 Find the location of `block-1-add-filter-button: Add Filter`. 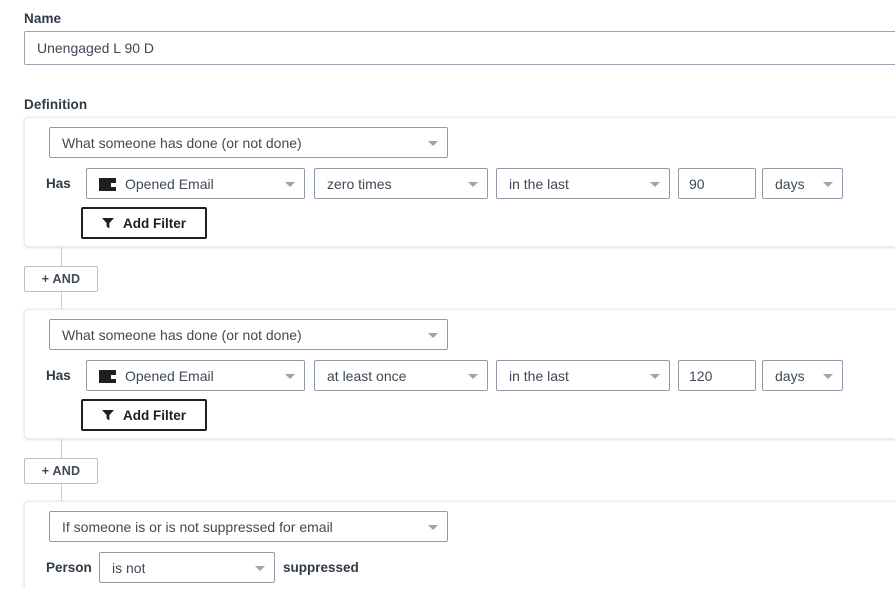

block-1-add-filter-button: Add Filter is located at coordinates (144, 223).